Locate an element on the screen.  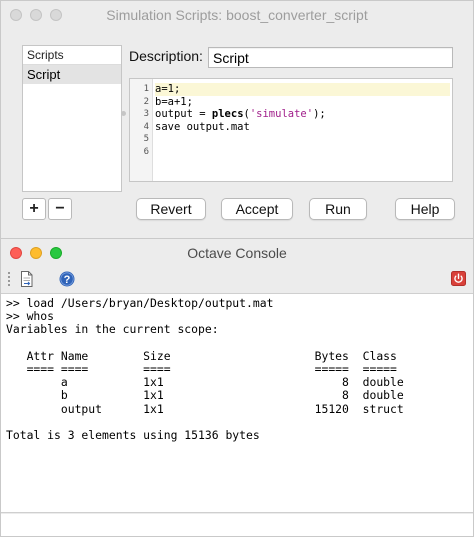
code-line: b=a+1; is located at coordinates (302, 102).